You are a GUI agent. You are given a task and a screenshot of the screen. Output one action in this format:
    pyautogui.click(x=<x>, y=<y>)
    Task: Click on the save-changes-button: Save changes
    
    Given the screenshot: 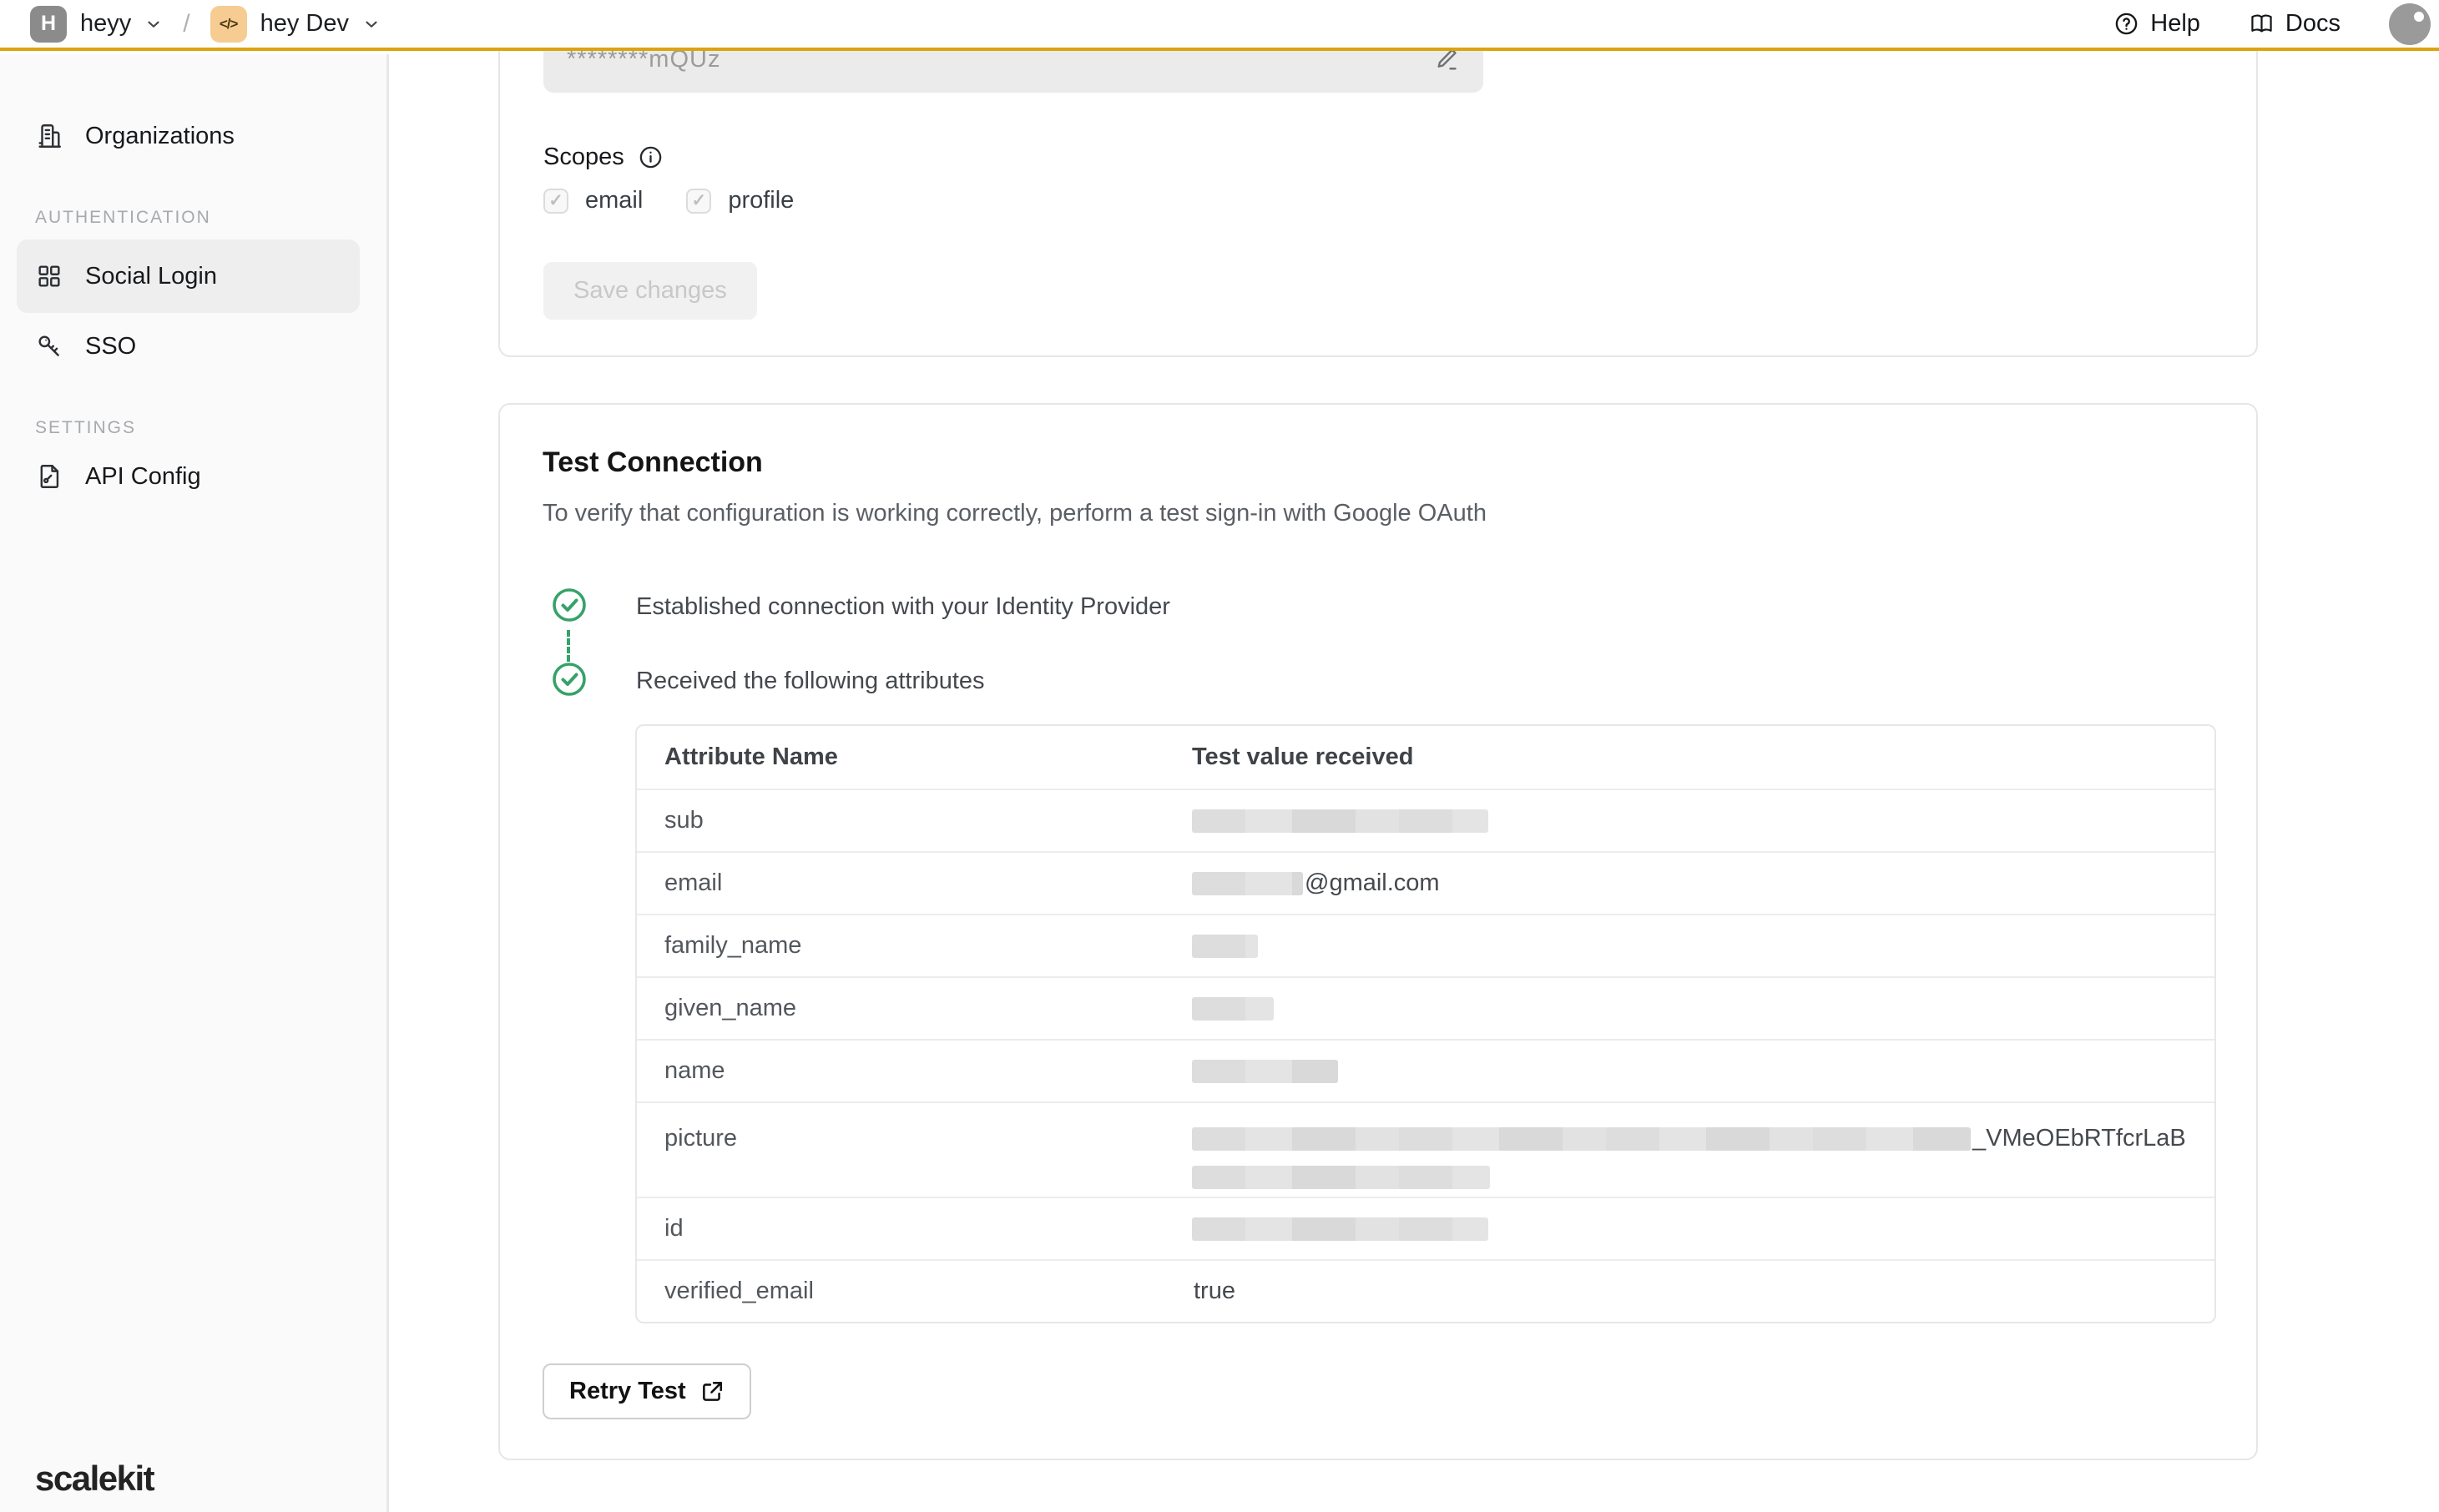 What is the action you would take?
    pyautogui.click(x=650, y=291)
    